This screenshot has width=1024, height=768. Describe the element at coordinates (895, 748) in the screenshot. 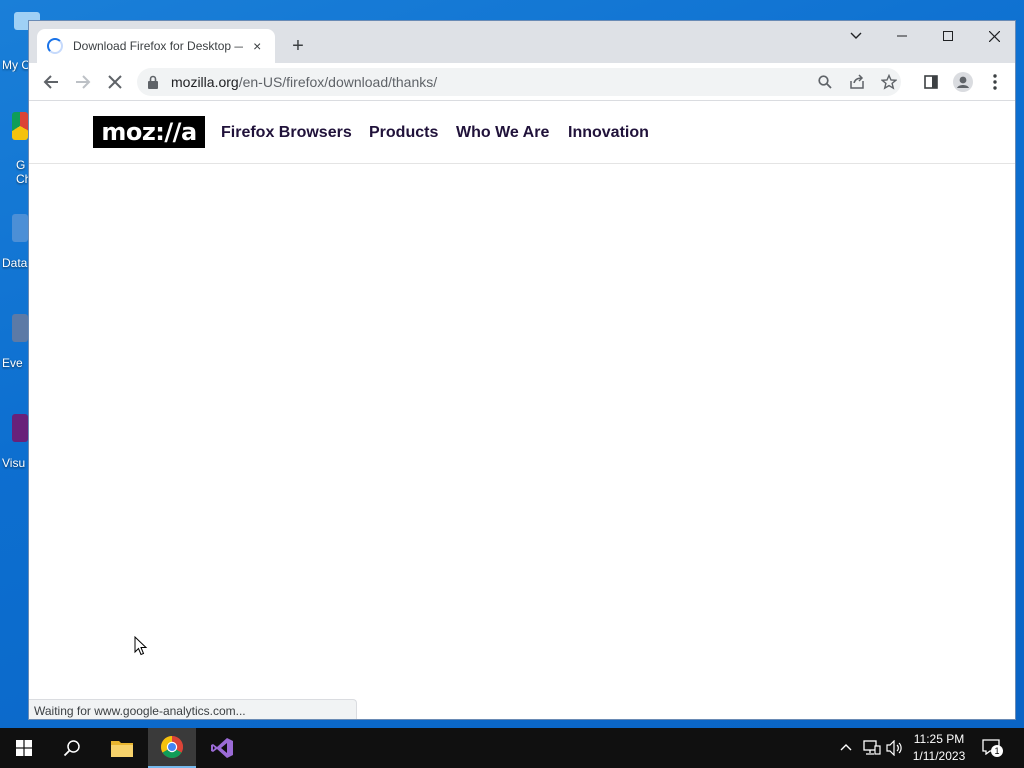

I see `volume-icon` at that location.